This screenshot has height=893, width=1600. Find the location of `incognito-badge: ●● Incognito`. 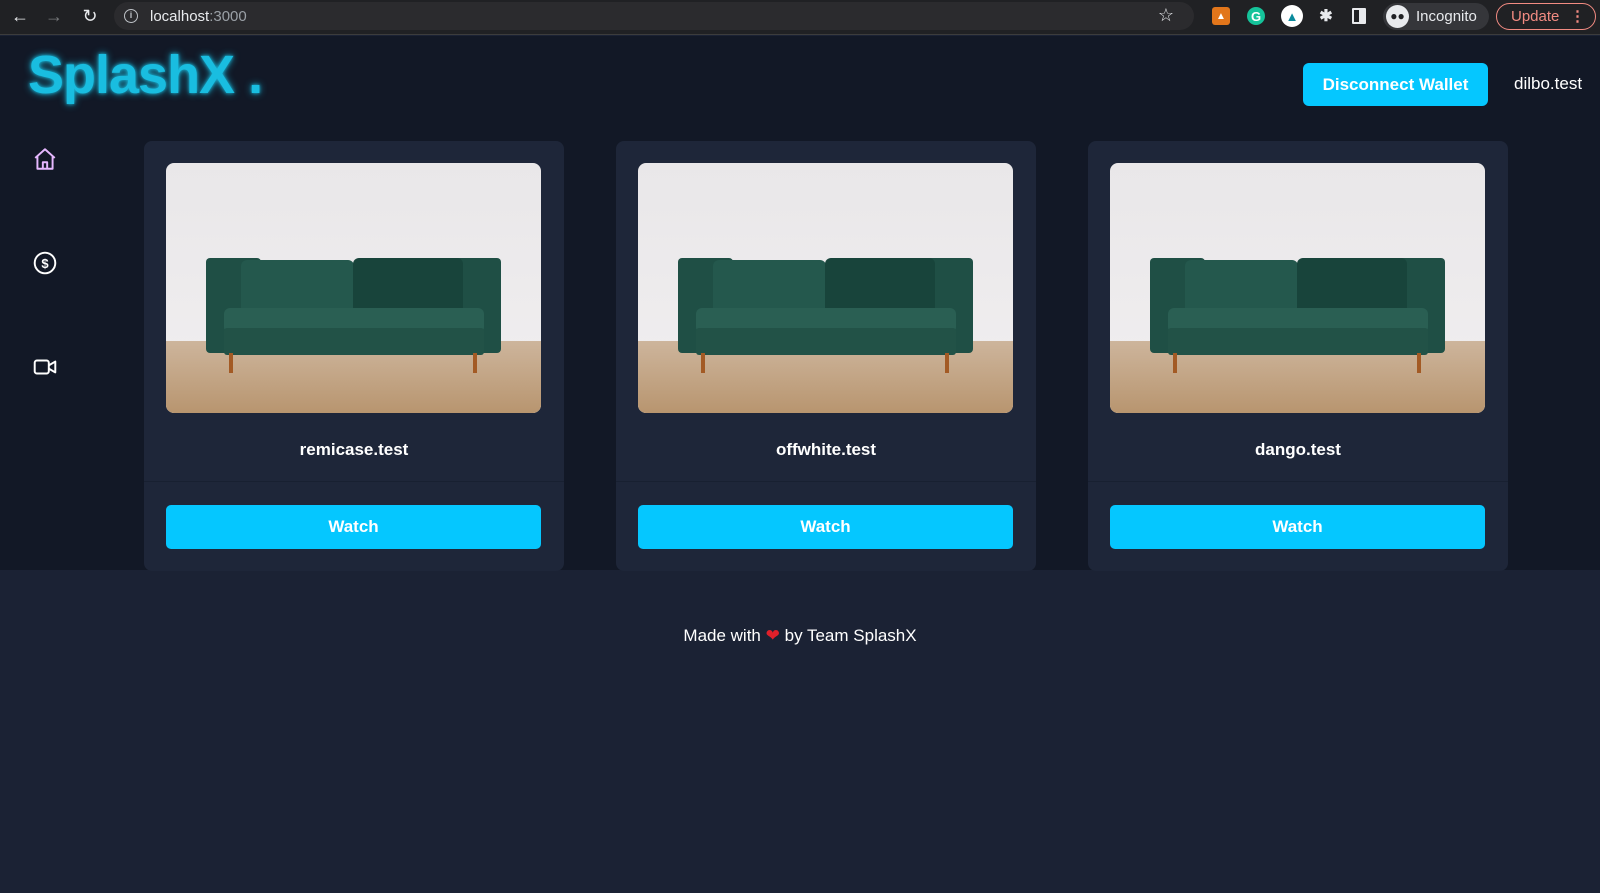

incognito-badge: ●● Incognito is located at coordinates (1436, 16).